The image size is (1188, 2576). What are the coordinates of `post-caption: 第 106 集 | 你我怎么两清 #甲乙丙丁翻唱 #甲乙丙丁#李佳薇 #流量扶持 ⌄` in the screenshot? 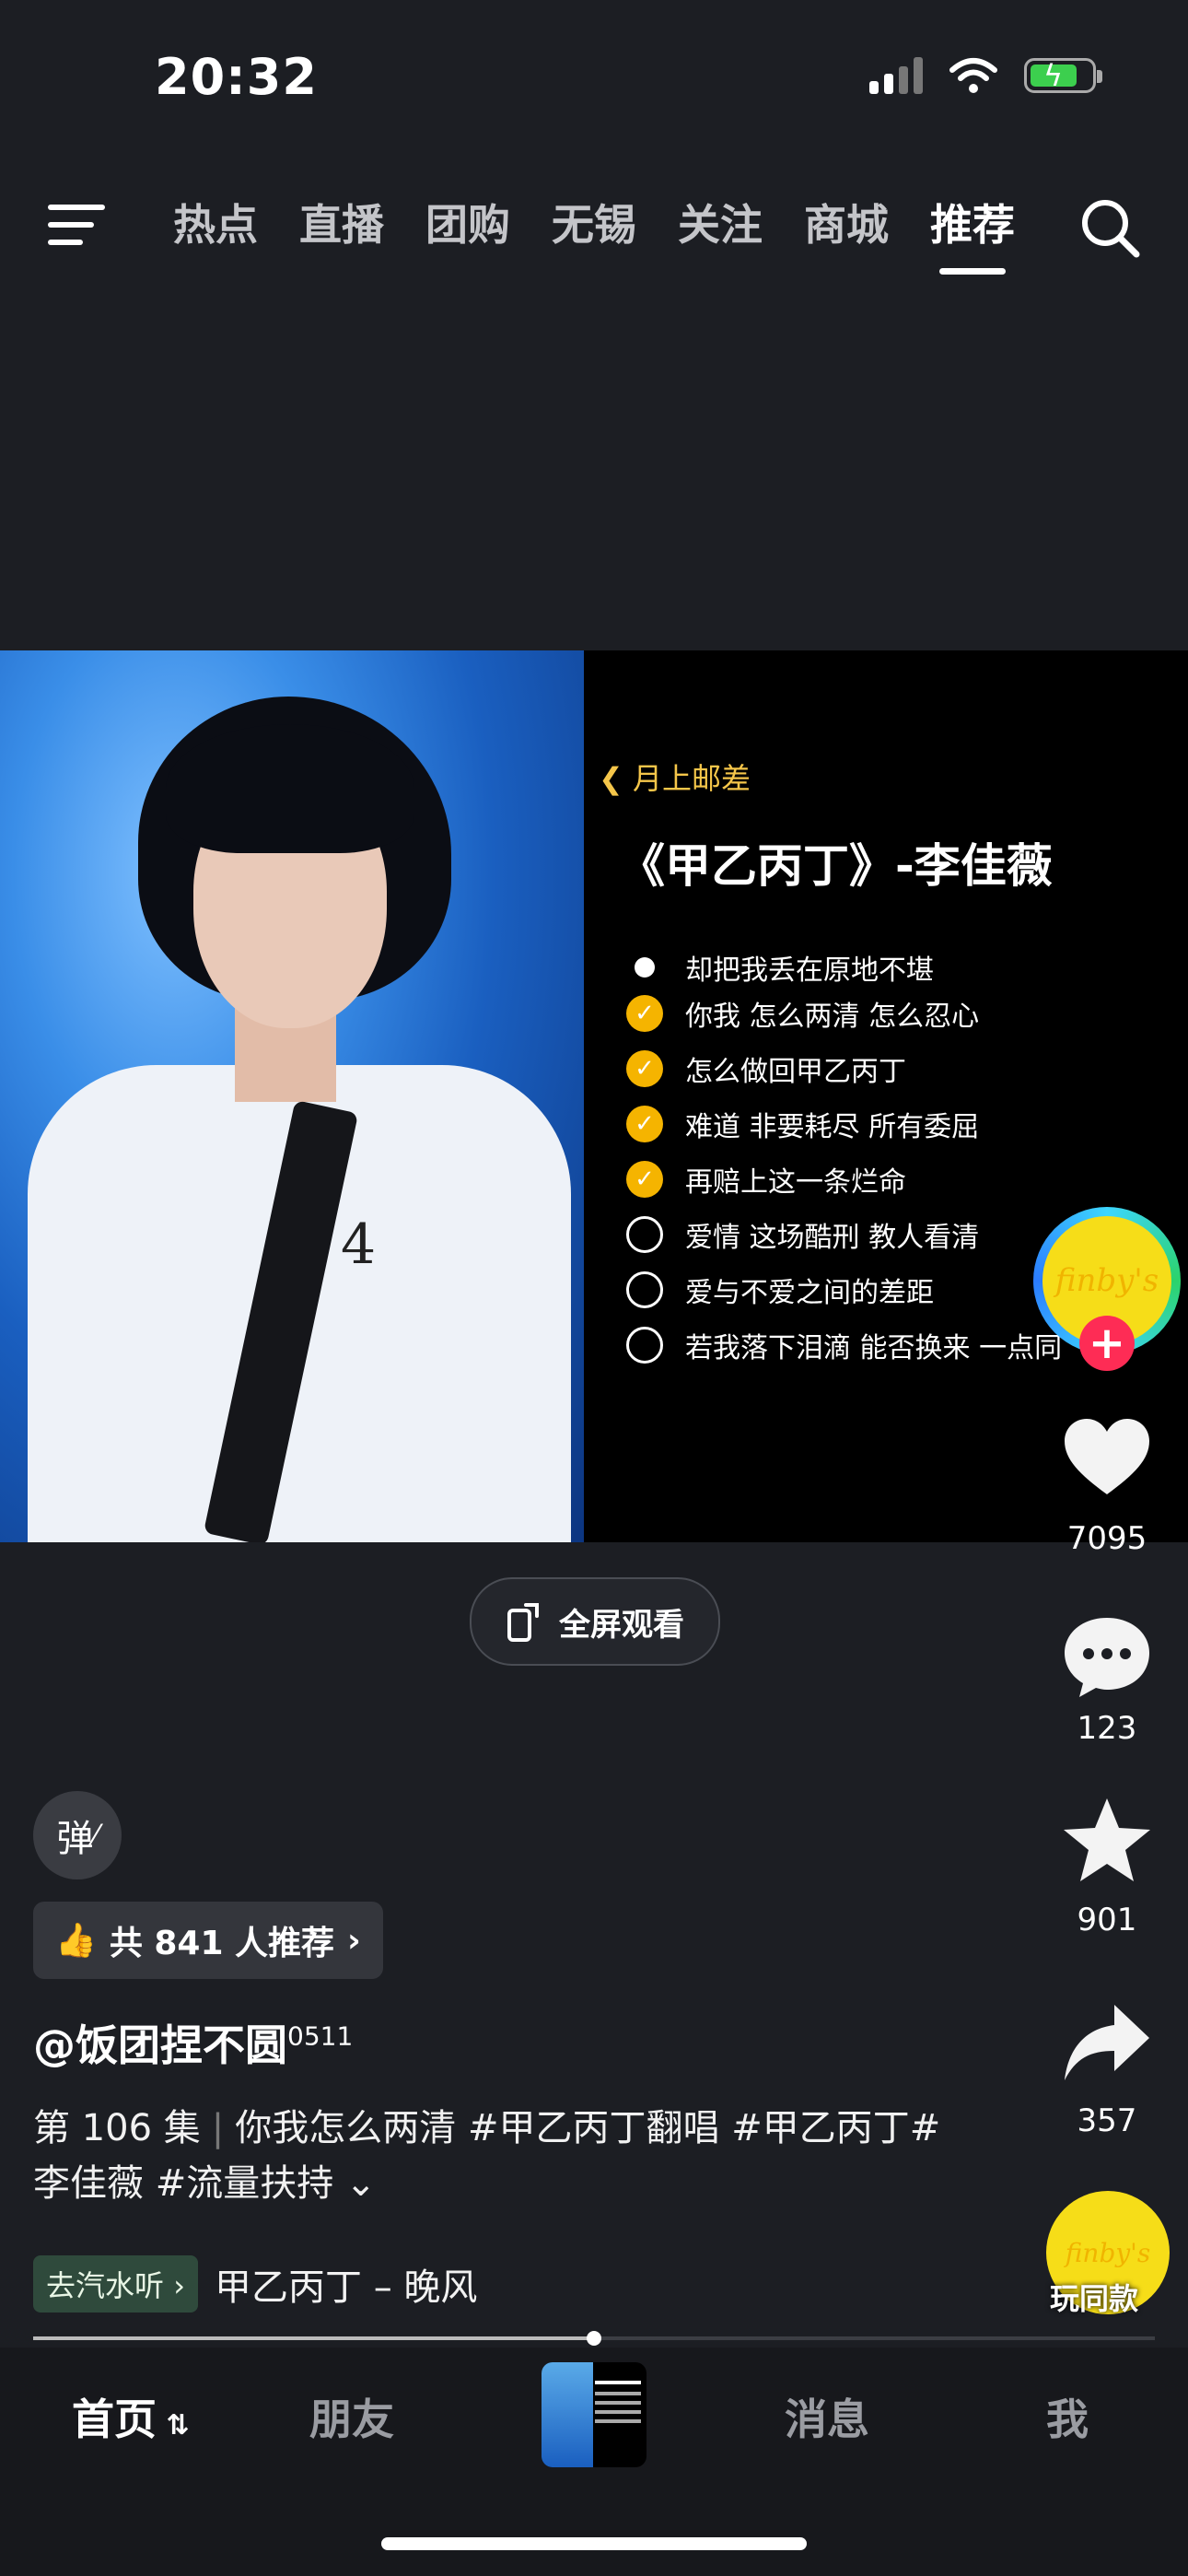 It's located at (493, 2156).